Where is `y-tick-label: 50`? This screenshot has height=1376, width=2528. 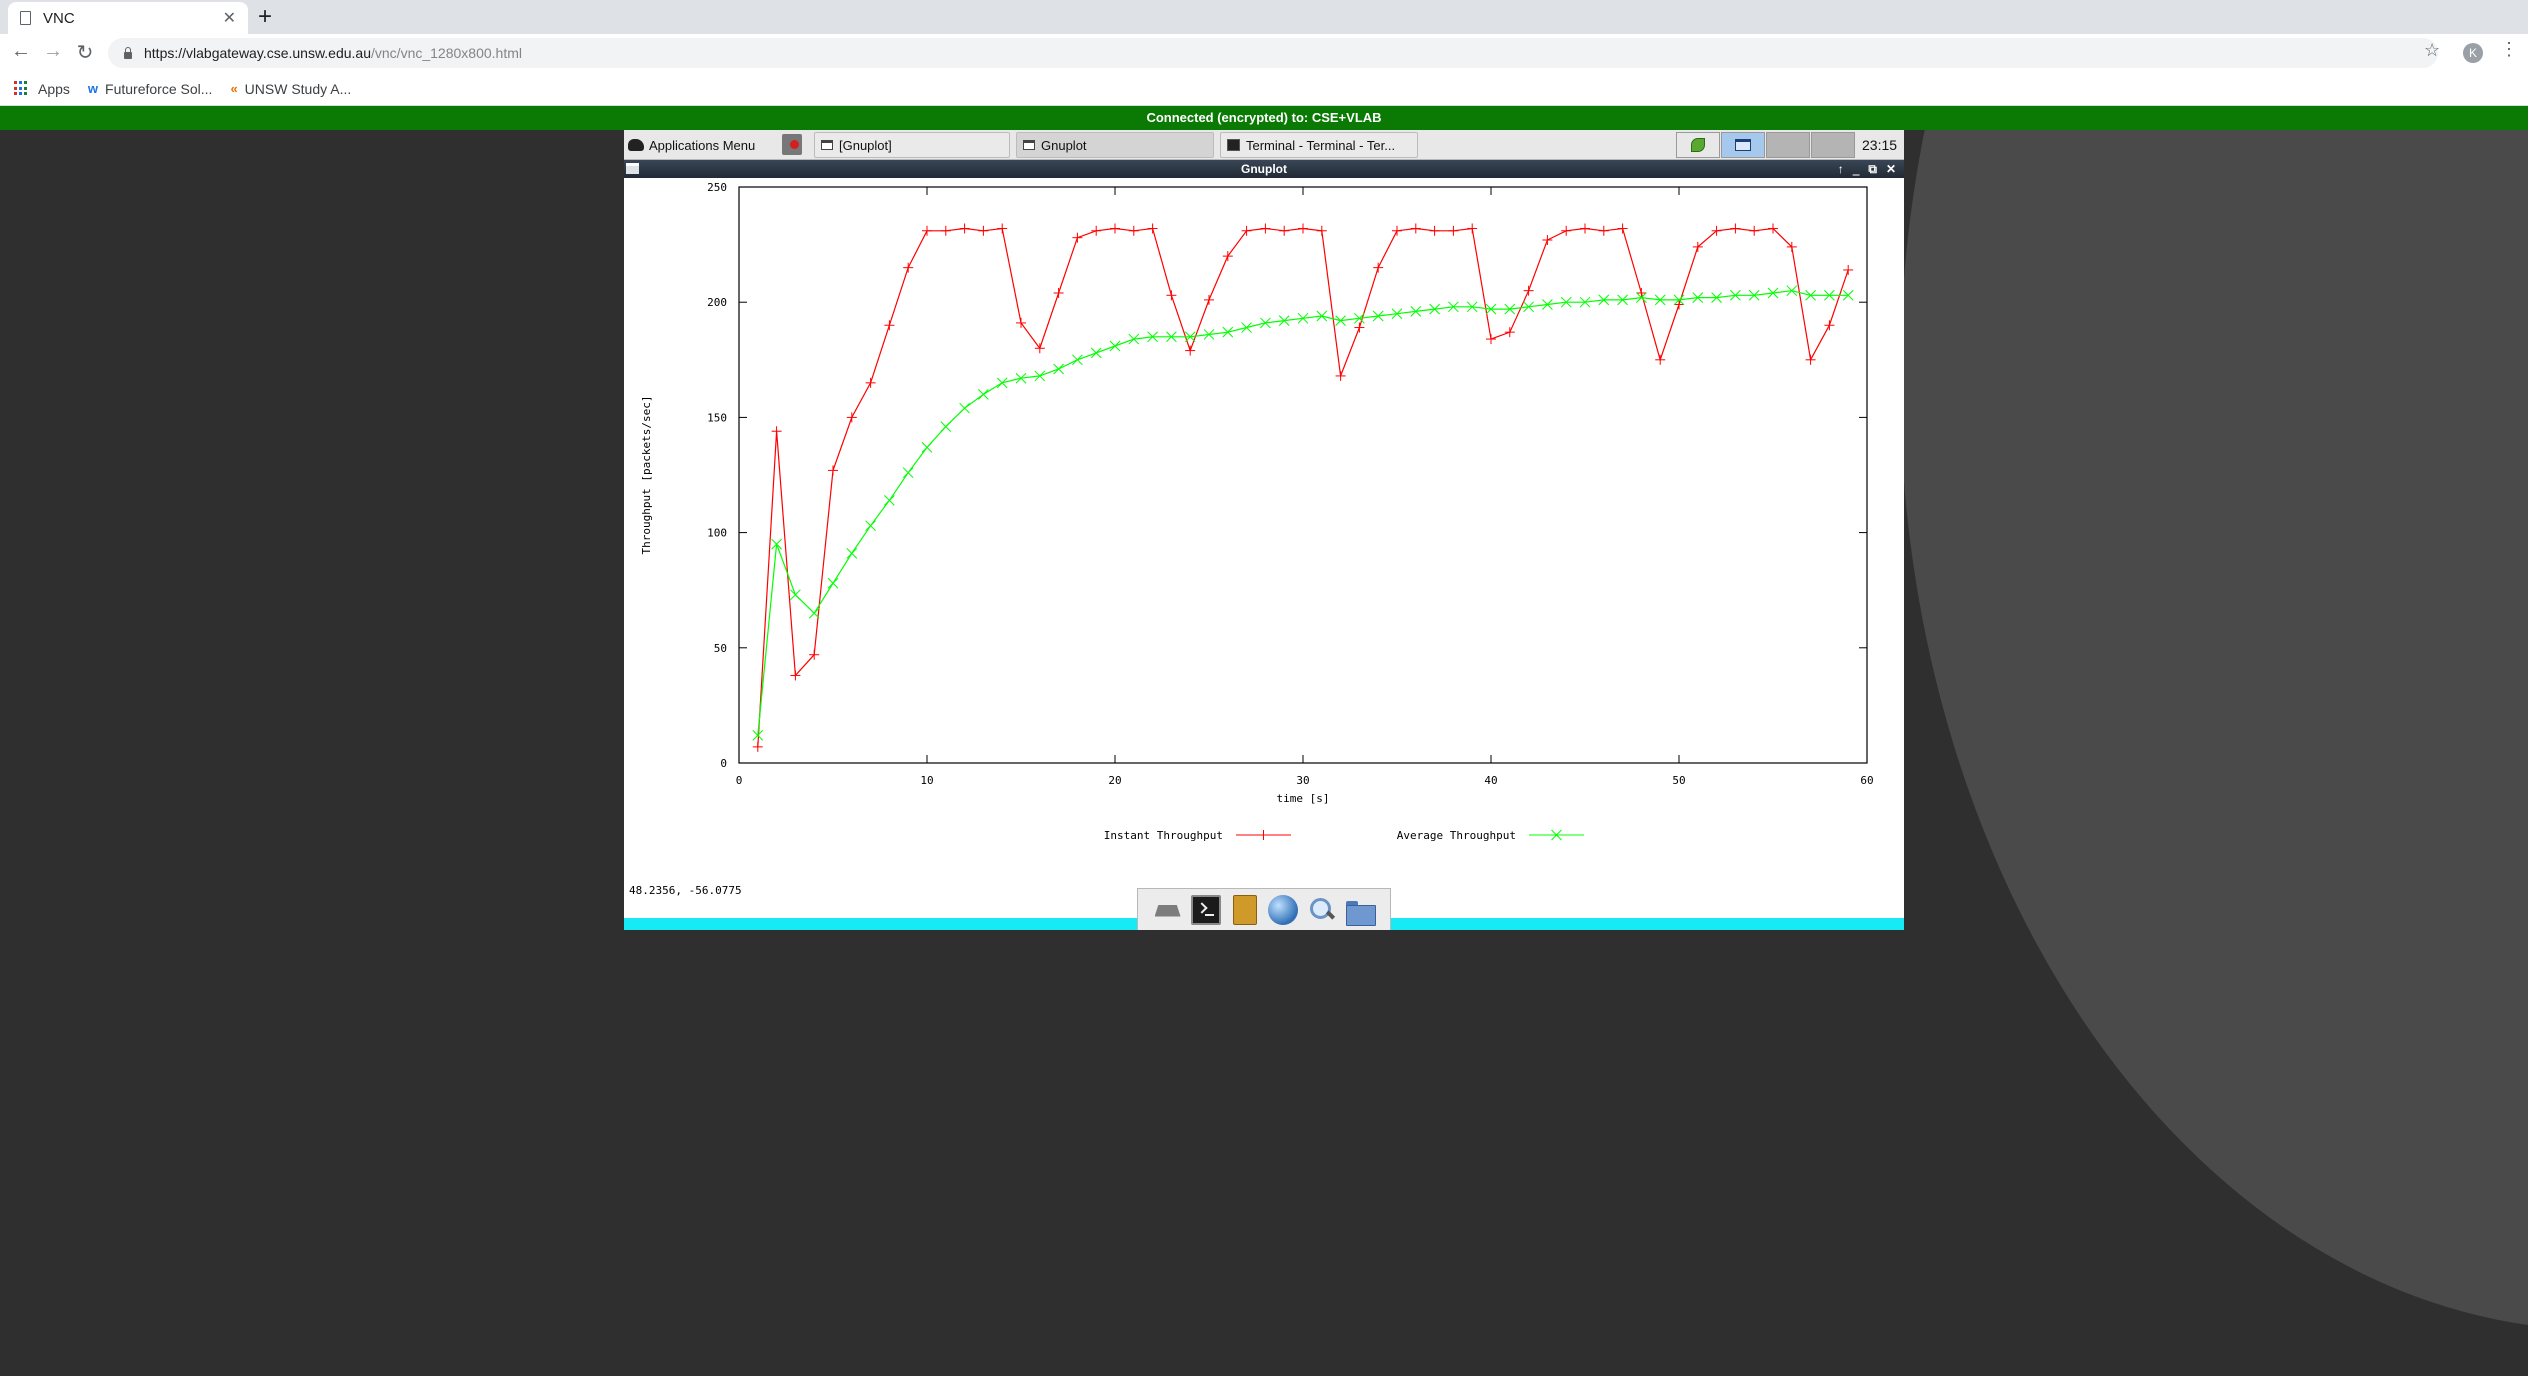
y-tick-label: 50 is located at coordinates (720, 648).